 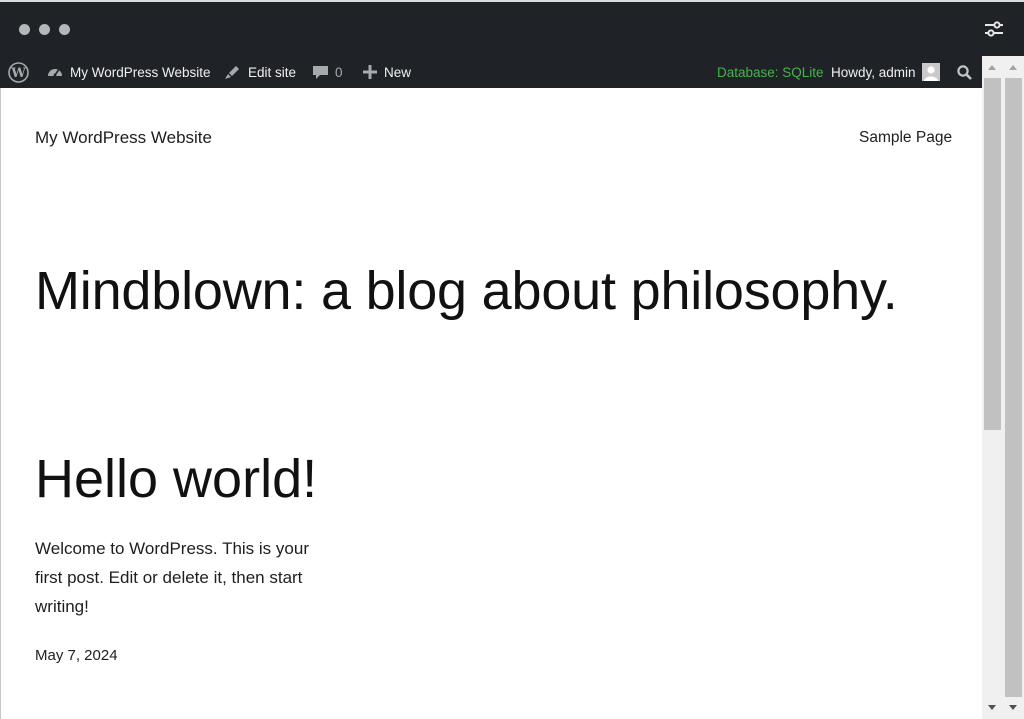 What do you see at coordinates (992, 67) in the screenshot?
I see `scroll-up-arrow-inner` at bounding box center [992, 67].